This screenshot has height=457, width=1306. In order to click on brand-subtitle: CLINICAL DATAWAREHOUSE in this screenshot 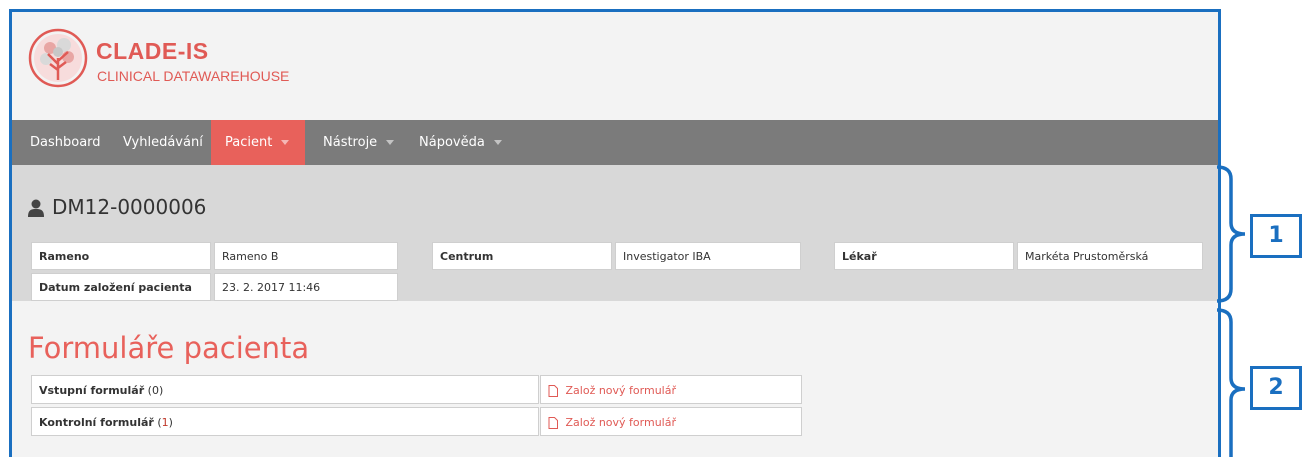, I will do `click(193, 76)`.